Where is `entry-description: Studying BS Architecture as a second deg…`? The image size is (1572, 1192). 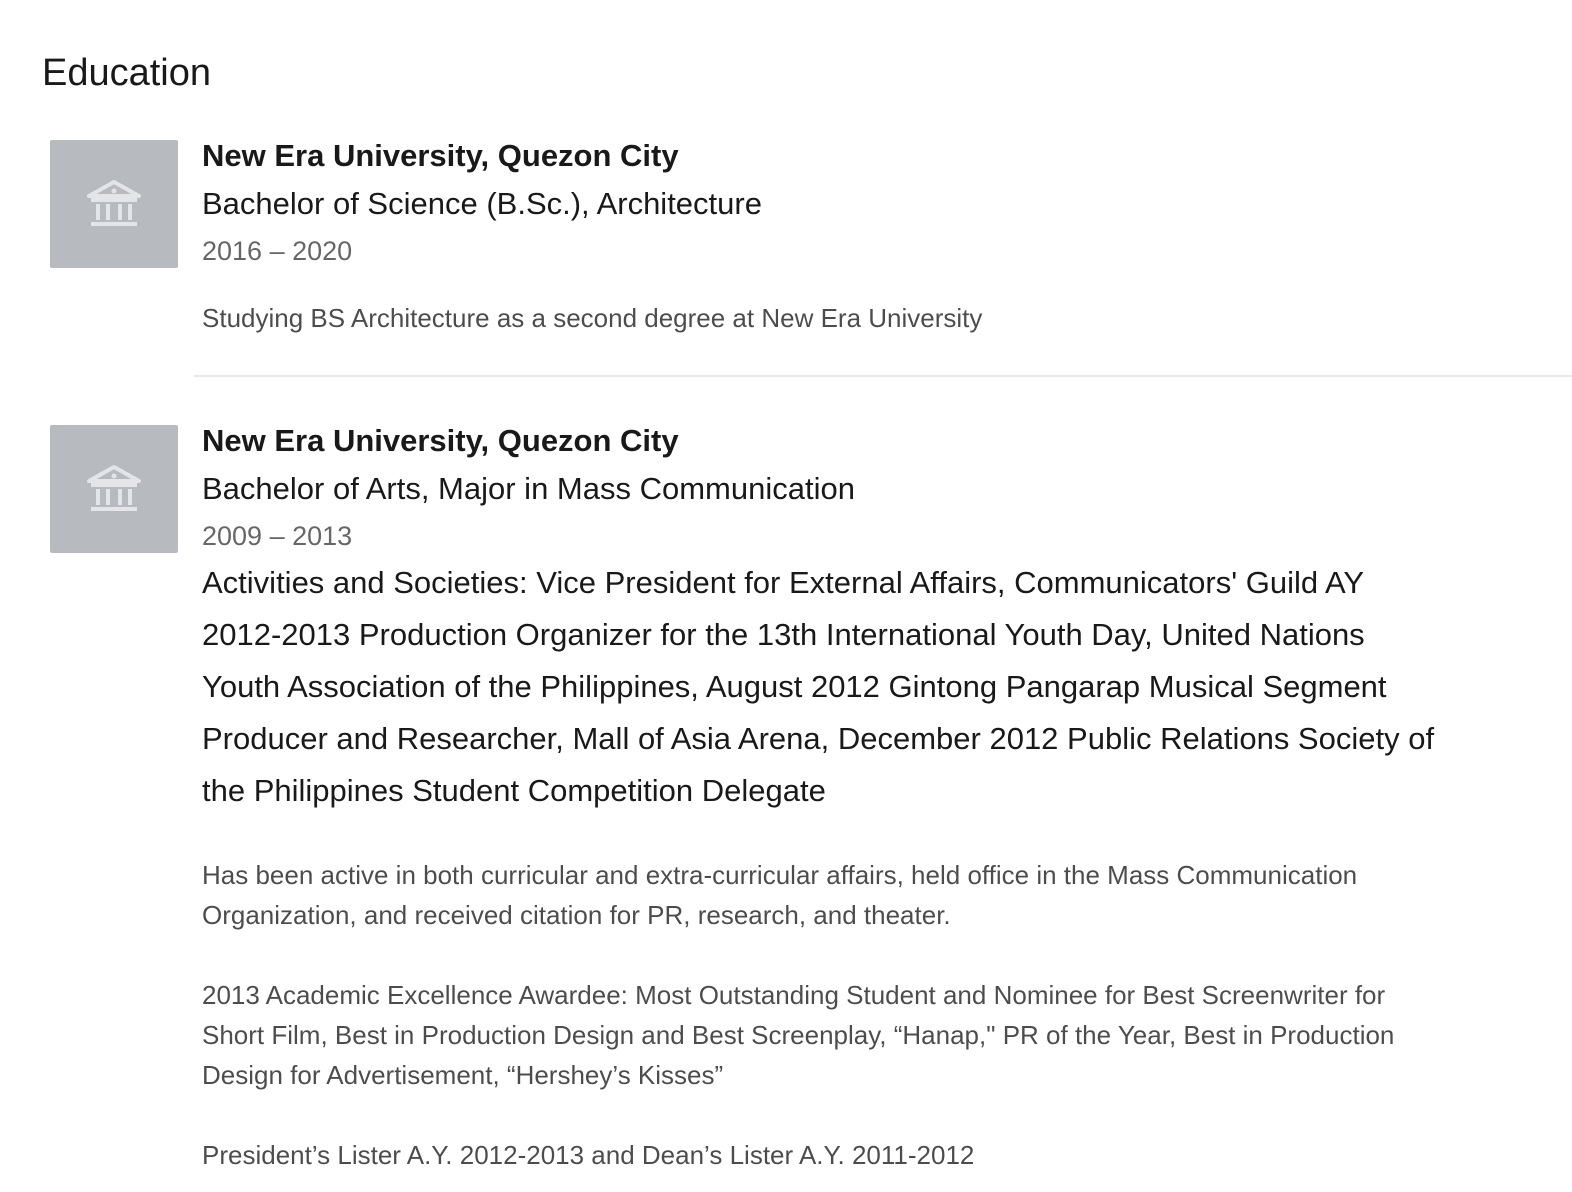
entry-description: Studying BS Architecture as a second deg… is located at coordinates (592, 318).